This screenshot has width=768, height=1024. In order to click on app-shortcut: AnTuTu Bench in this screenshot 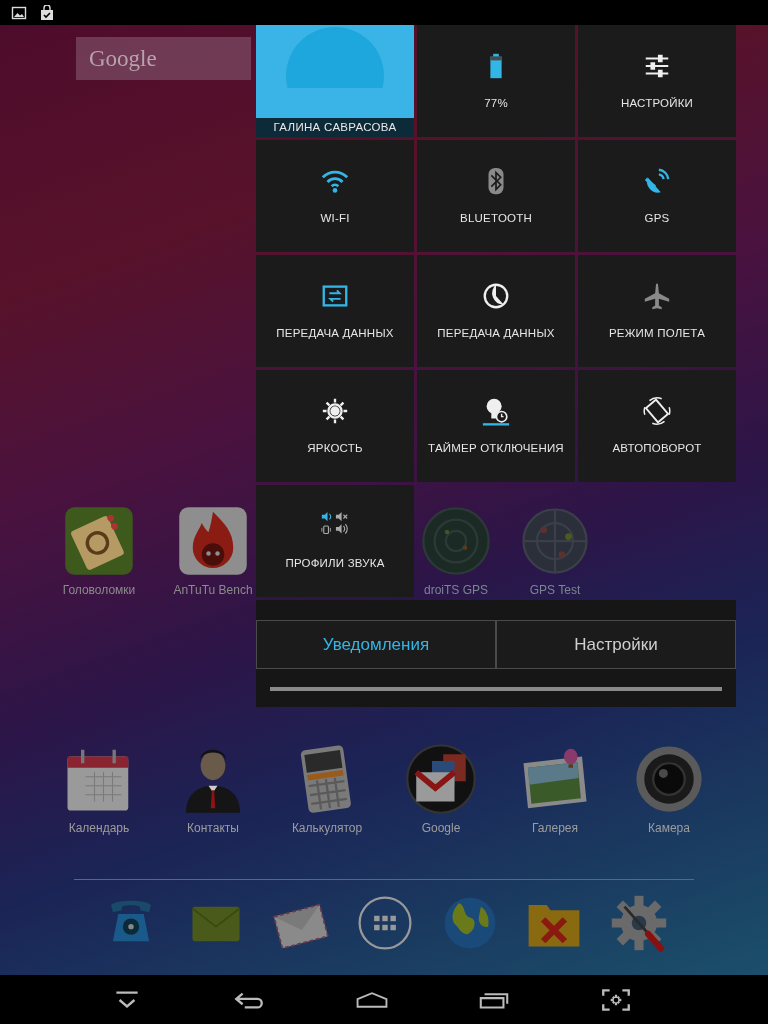, I will do `click(213, 551)`.